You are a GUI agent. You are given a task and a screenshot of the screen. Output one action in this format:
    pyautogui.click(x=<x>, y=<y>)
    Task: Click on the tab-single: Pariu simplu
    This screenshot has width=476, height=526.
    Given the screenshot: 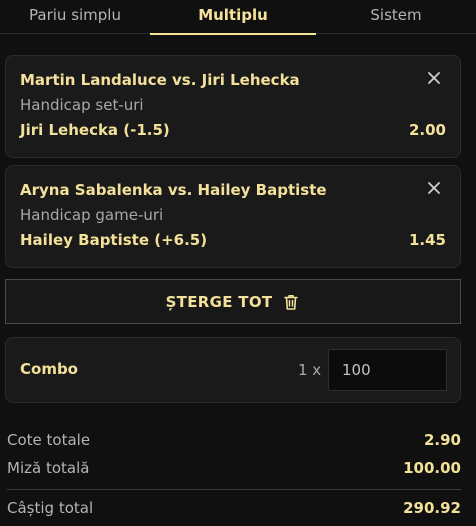 What is the action you would take?
    pyautogui.click(x=75, y=17)
    